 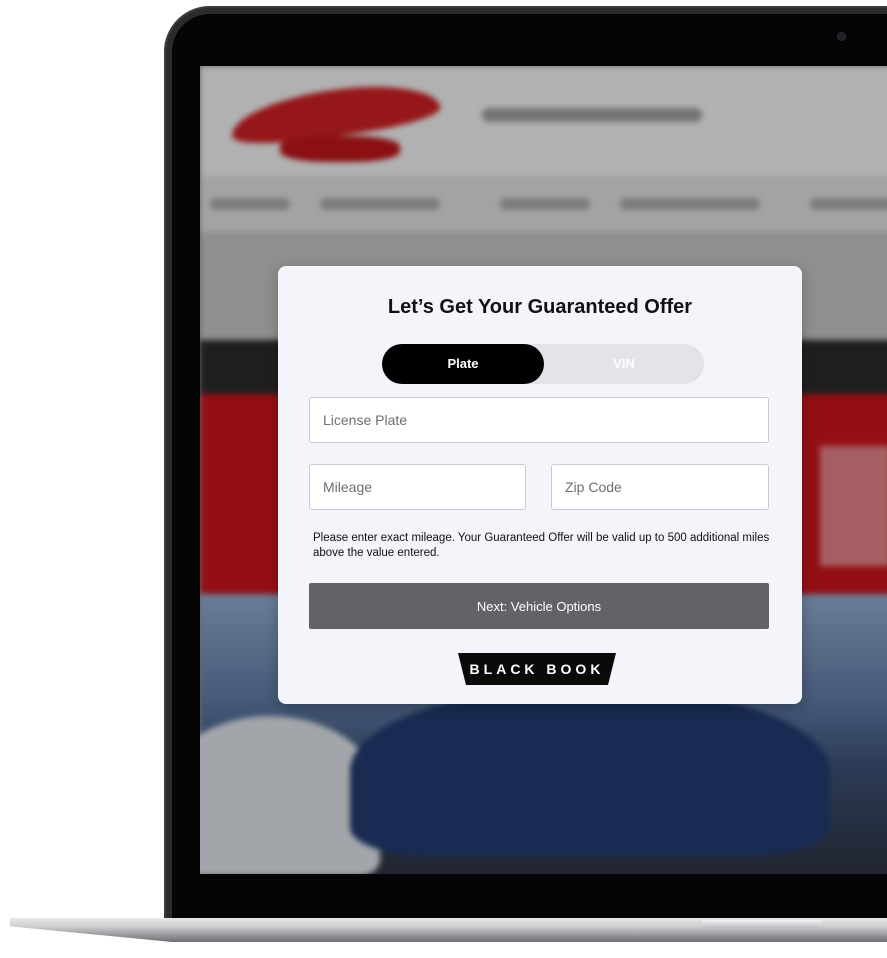 I want to click on zip-code-input, so click(x=660, y=487).